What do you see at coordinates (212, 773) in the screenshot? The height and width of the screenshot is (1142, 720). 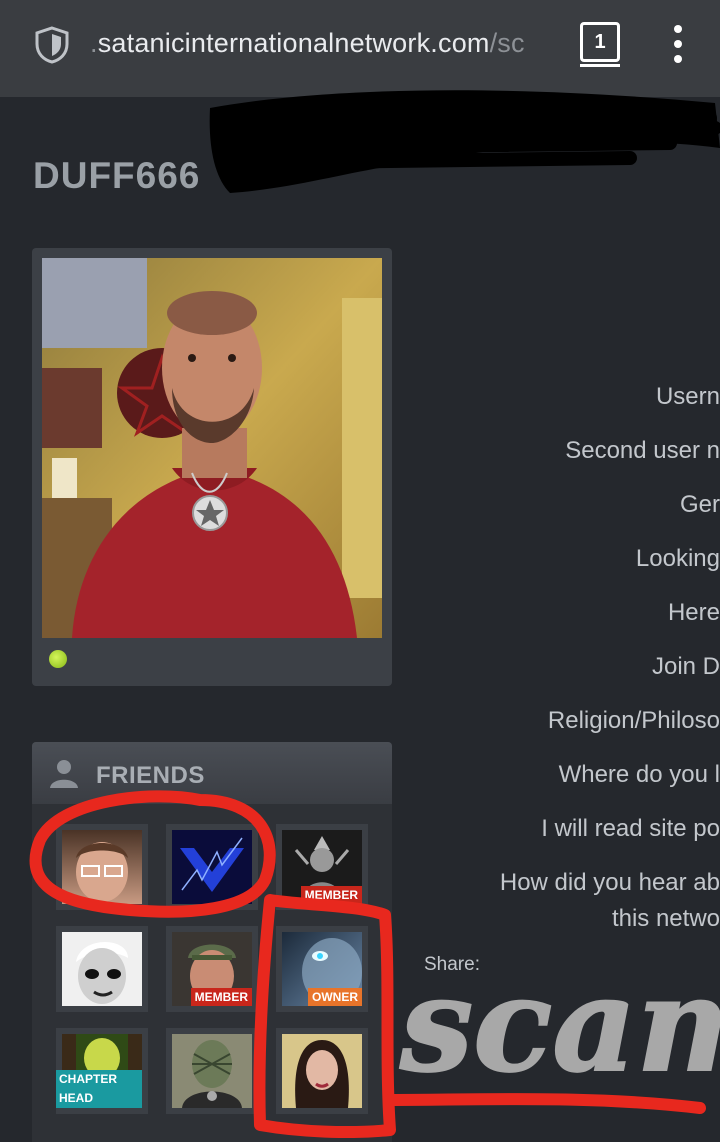 I see `friends-header: FRIENDS` at bounding box center [212, 773].